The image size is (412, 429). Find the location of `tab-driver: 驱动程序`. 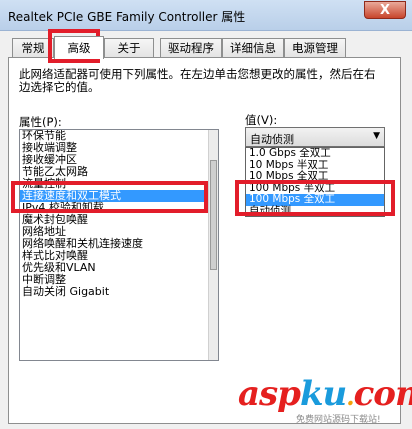

tab-driver: 驱动程序 is located at coordinates (191, 47).